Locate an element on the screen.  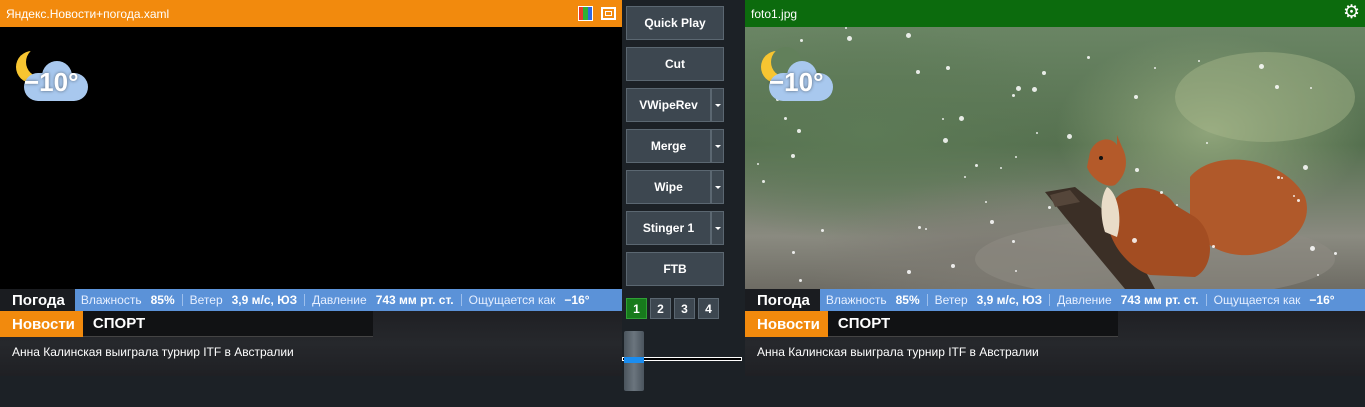
cut-button: Cut is located at coordinates (675, 64).